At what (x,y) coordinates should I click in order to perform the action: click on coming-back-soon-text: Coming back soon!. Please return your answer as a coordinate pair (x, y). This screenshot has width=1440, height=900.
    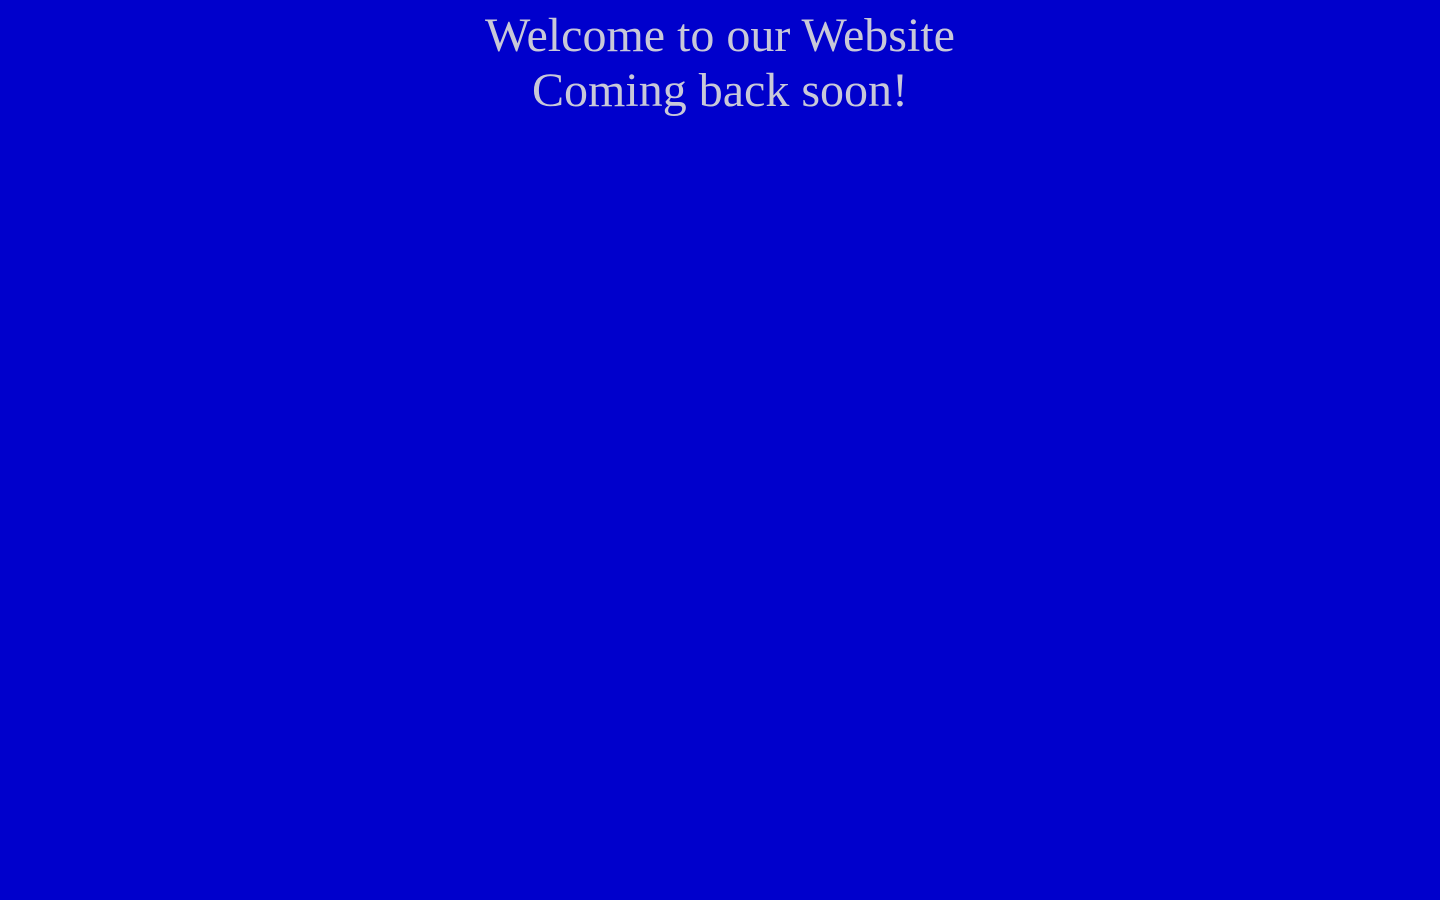
    Looking at the image, I should click on (720, 90).